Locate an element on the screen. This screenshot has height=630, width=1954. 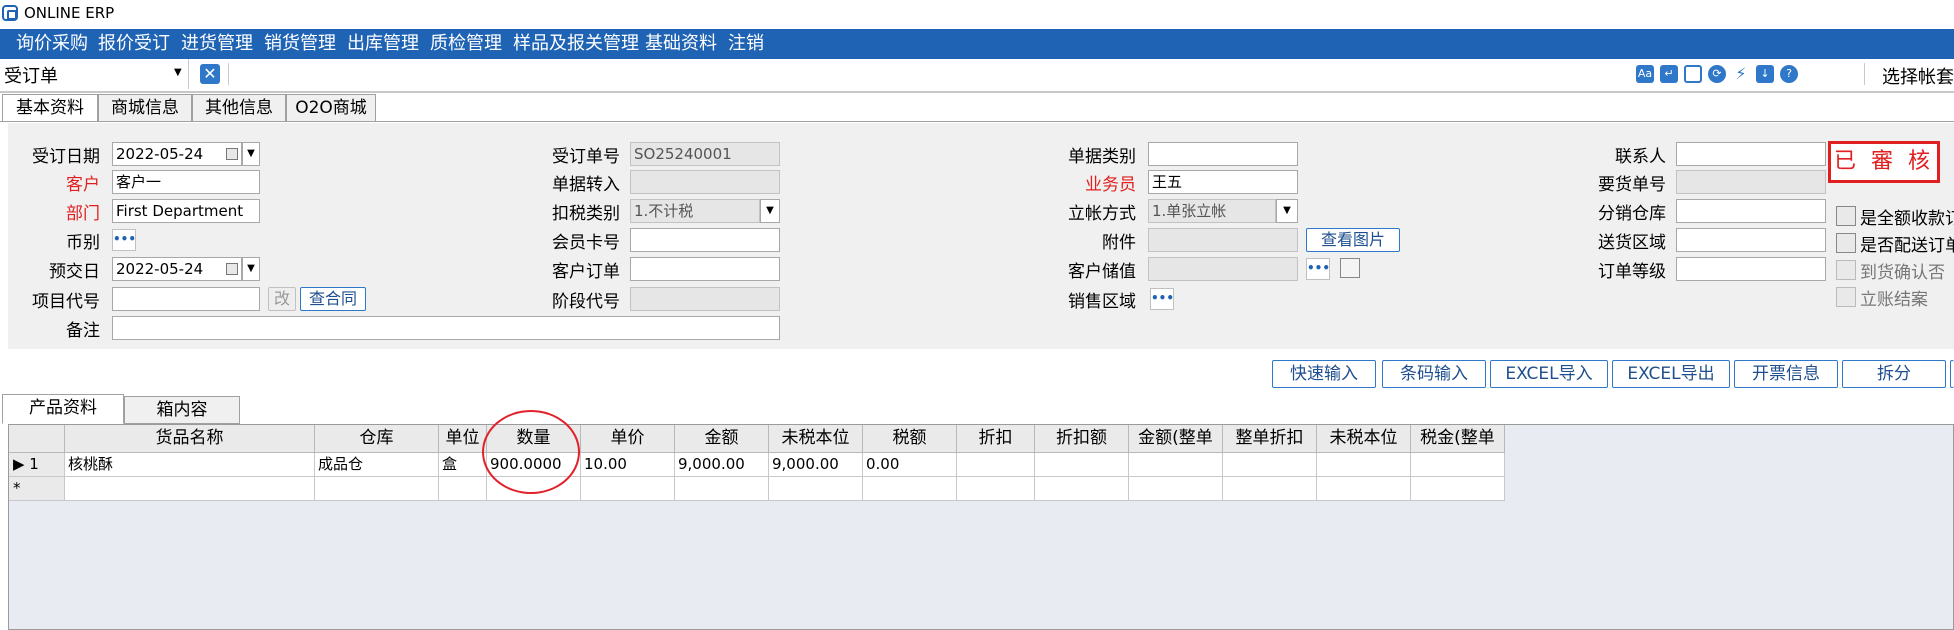
col-header-pretax-base-2: 未税本位 is located at coordinates (1364, 439).